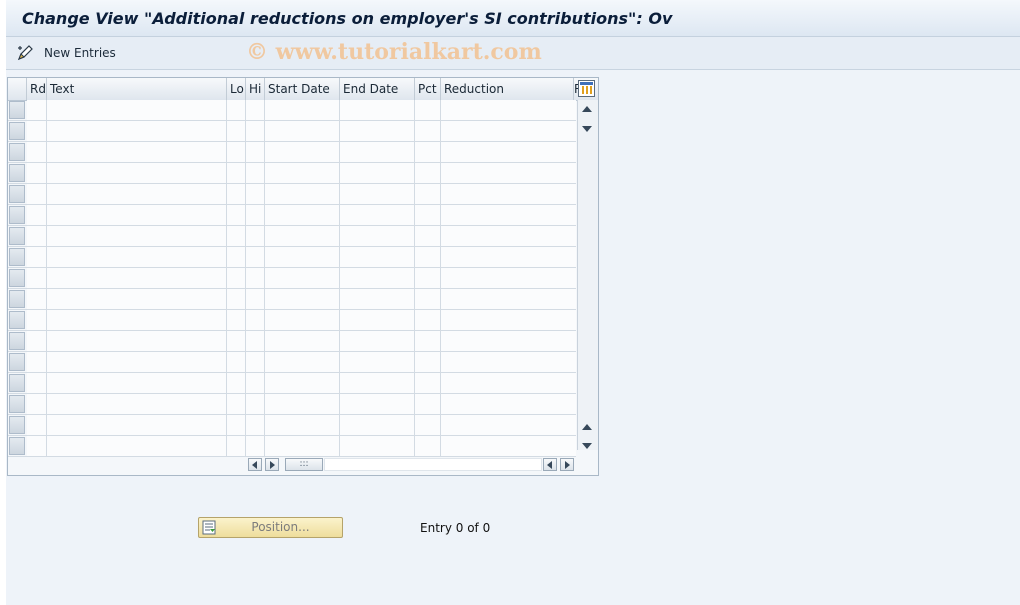 This screenshot has height=605, width=1020. I want to click on scroll-page-up-icon, so click(587, 427).